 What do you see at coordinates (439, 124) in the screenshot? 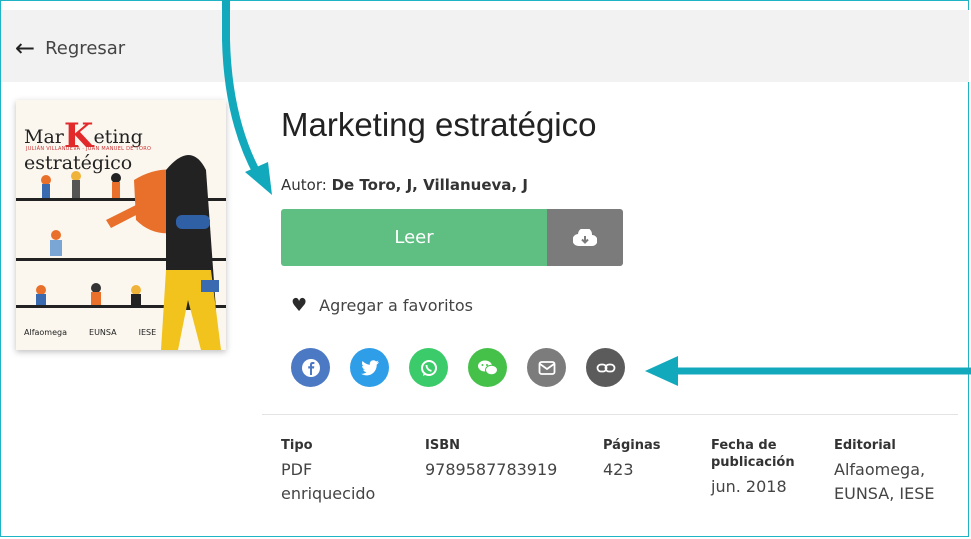
I see `book-title: Marketing estratégico` at bounding box center [439, 124].